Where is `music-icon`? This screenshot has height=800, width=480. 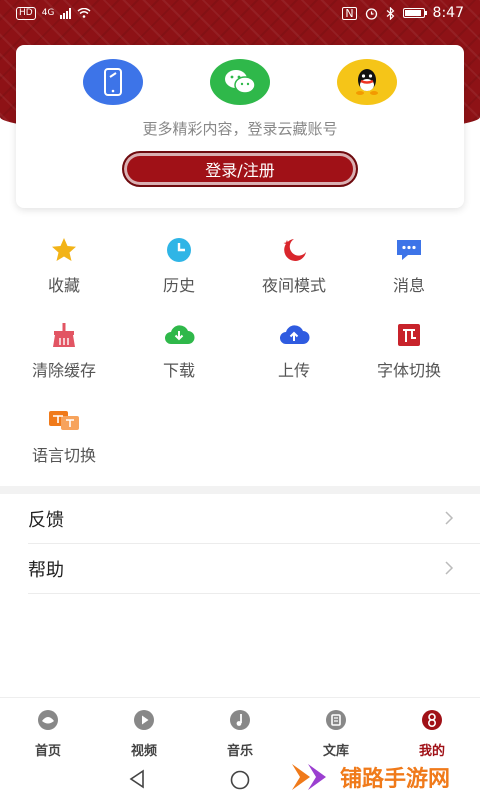 music-icon is located at coordinates (240, 720).